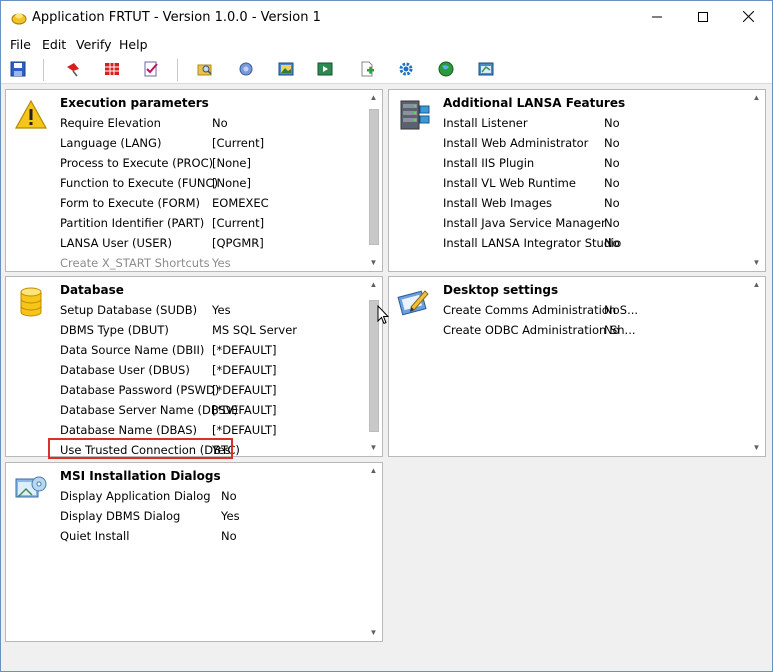  Describe the element at coordinates (386, 44) in the screenshot. I see `menu-bar: File Edit Verify Help` at that location.